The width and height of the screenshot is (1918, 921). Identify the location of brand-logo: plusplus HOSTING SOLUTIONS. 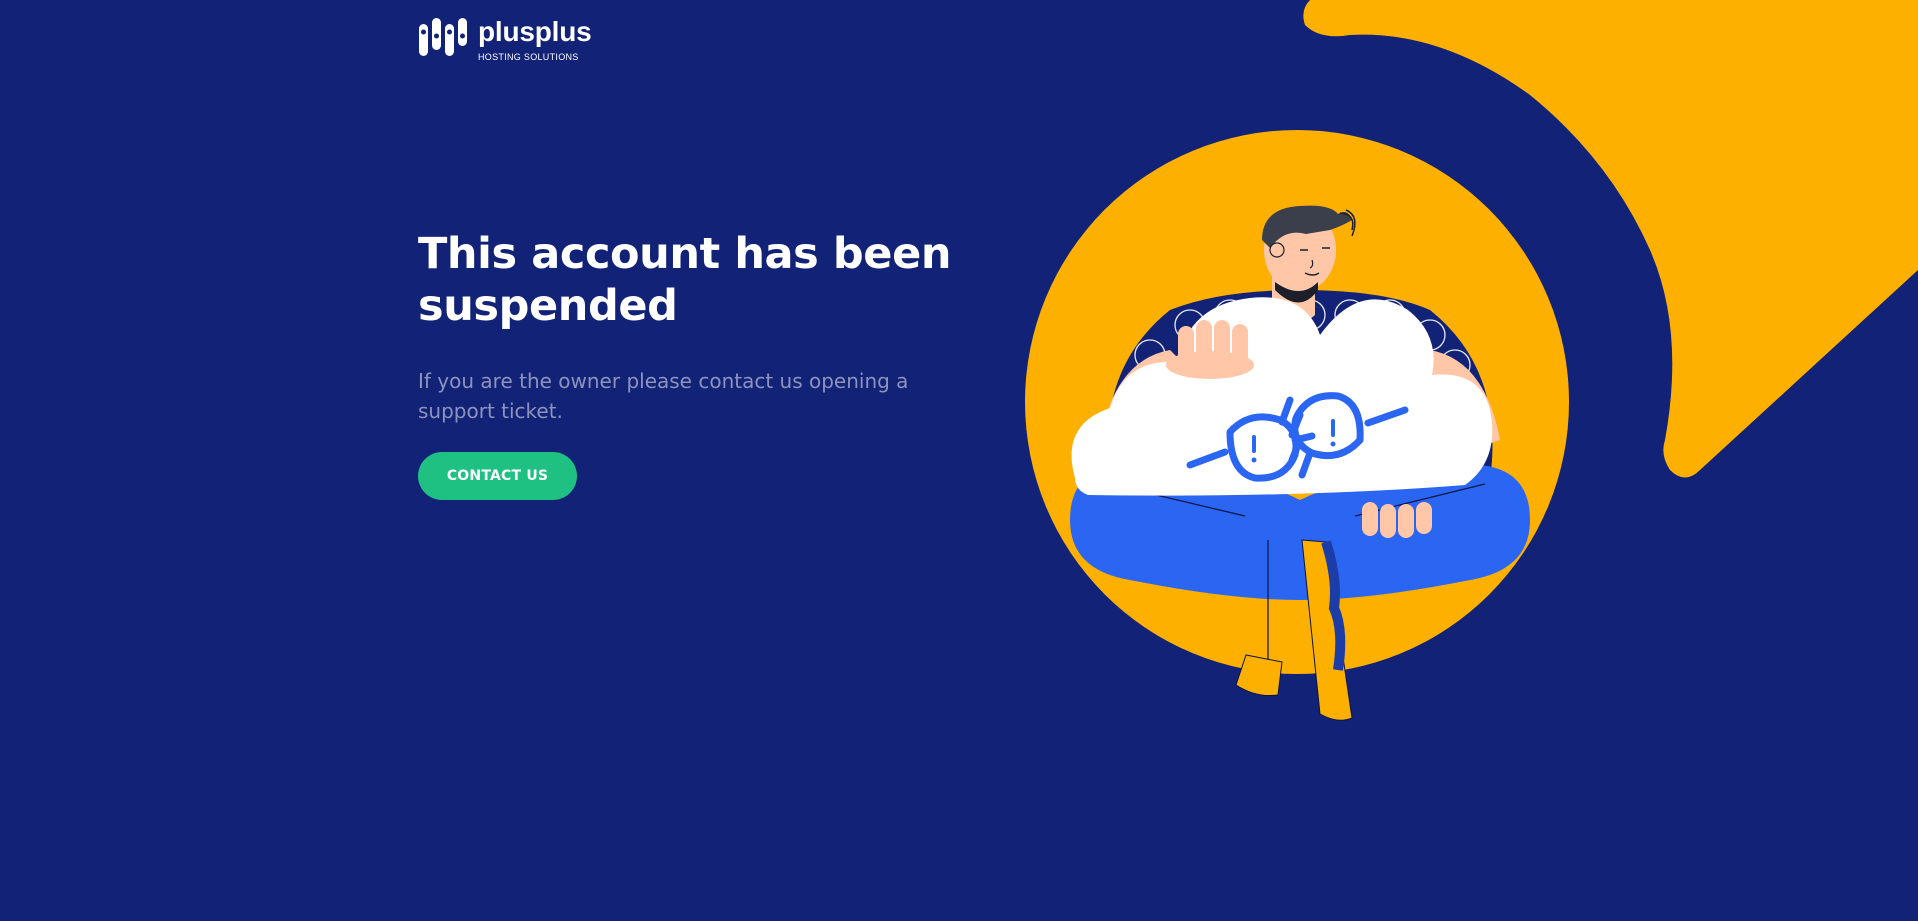
(505, 40).